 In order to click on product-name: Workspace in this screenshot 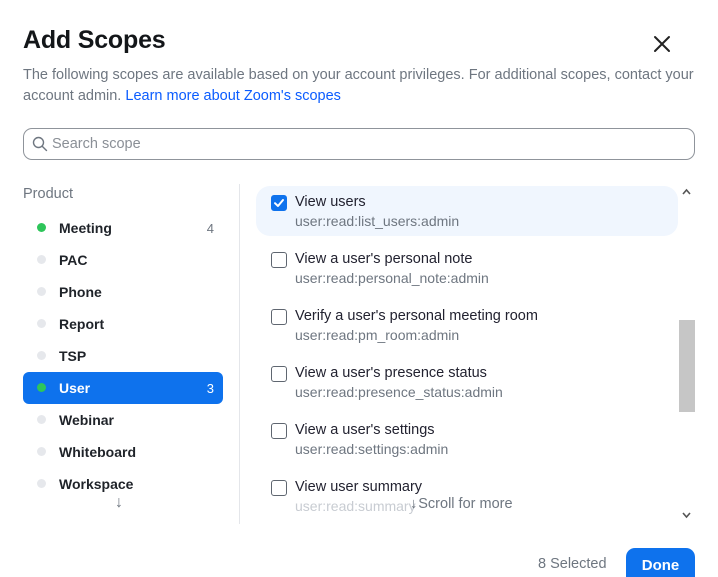, I will do `click(96, 484)`.